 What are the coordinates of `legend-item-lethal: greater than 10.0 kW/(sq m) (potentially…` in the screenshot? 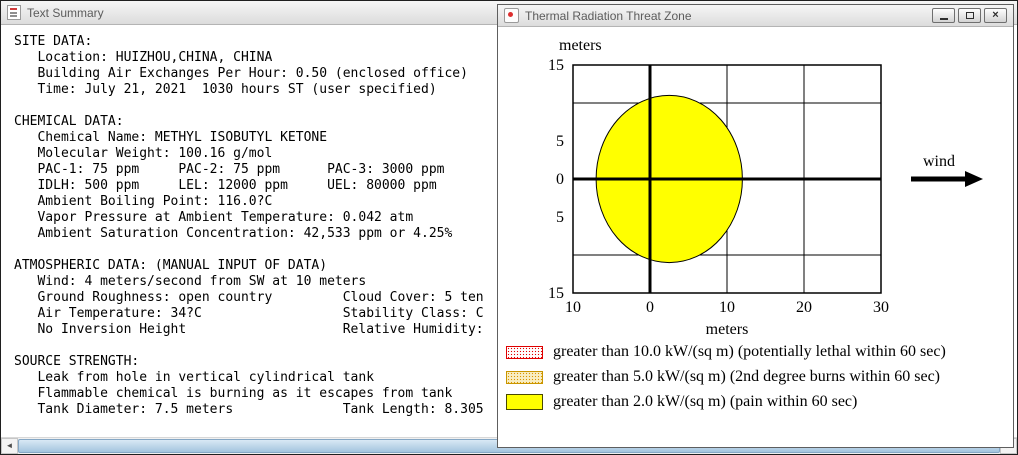 It's located at (759, 352).